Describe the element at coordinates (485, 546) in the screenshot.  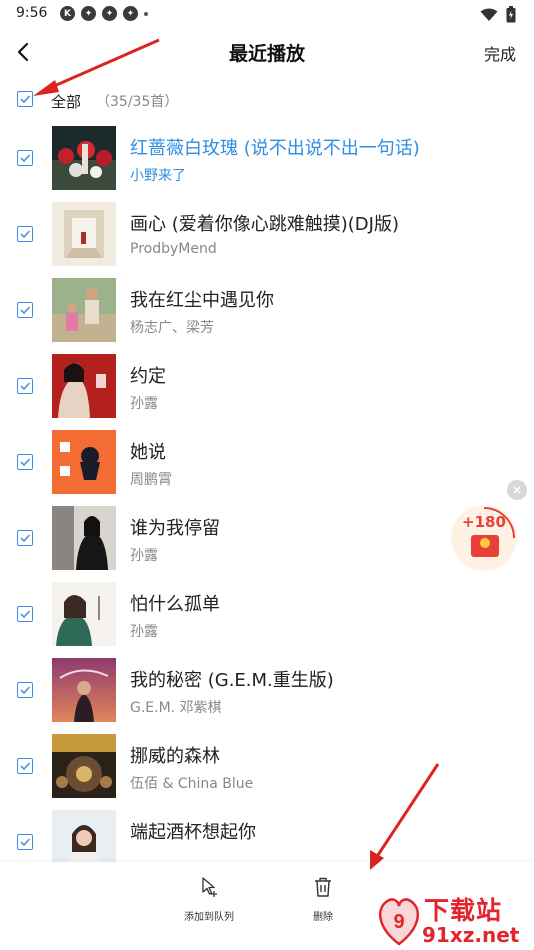
I see `red-packet-icon` at that location.